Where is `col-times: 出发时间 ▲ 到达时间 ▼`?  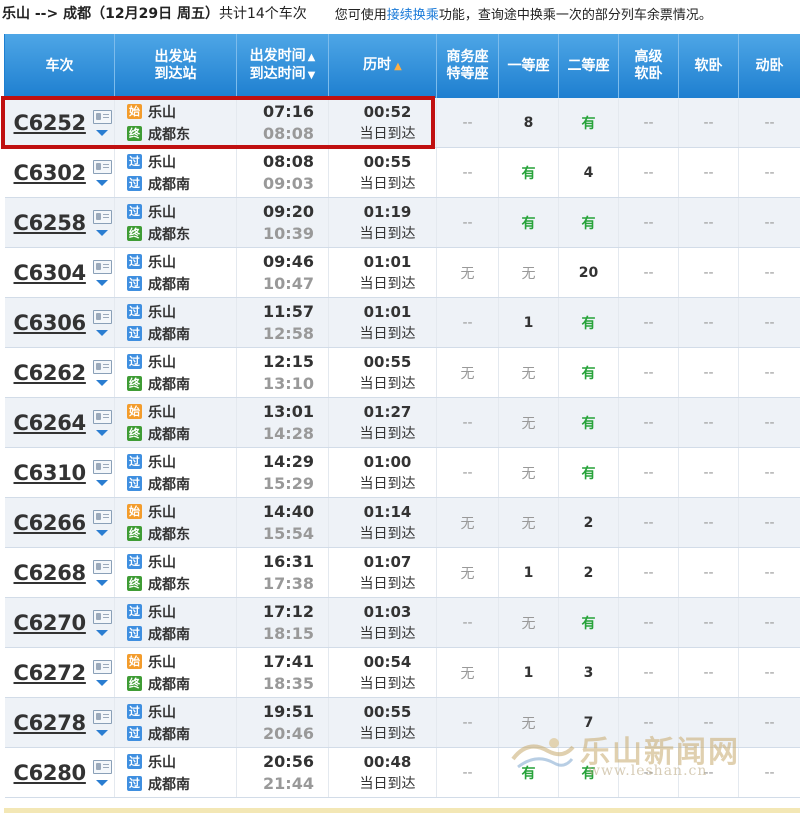 col-times: 出发时间 ▲ 到达时间 ▼ is located at coordinates (282, 66).